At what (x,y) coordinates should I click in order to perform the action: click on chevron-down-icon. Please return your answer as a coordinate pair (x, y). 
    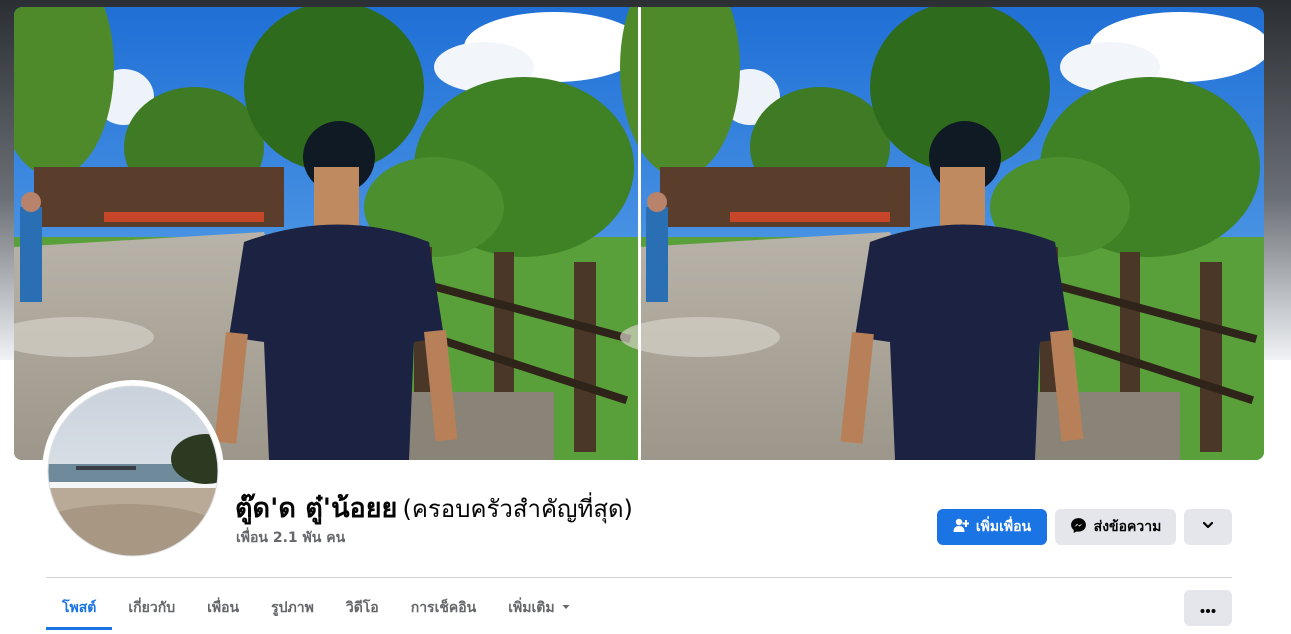
    Looking at the image, I should click on (1208, 527).